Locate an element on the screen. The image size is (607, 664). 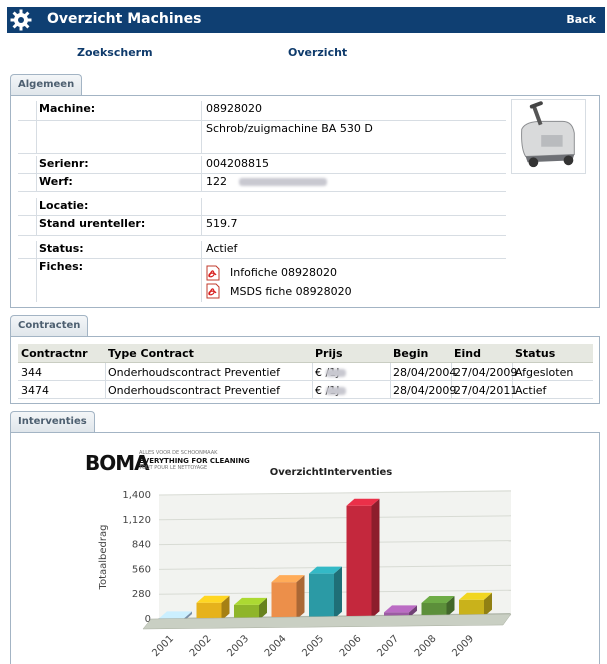
serienr-value: 004208815 is located at coordinates (237, 163).